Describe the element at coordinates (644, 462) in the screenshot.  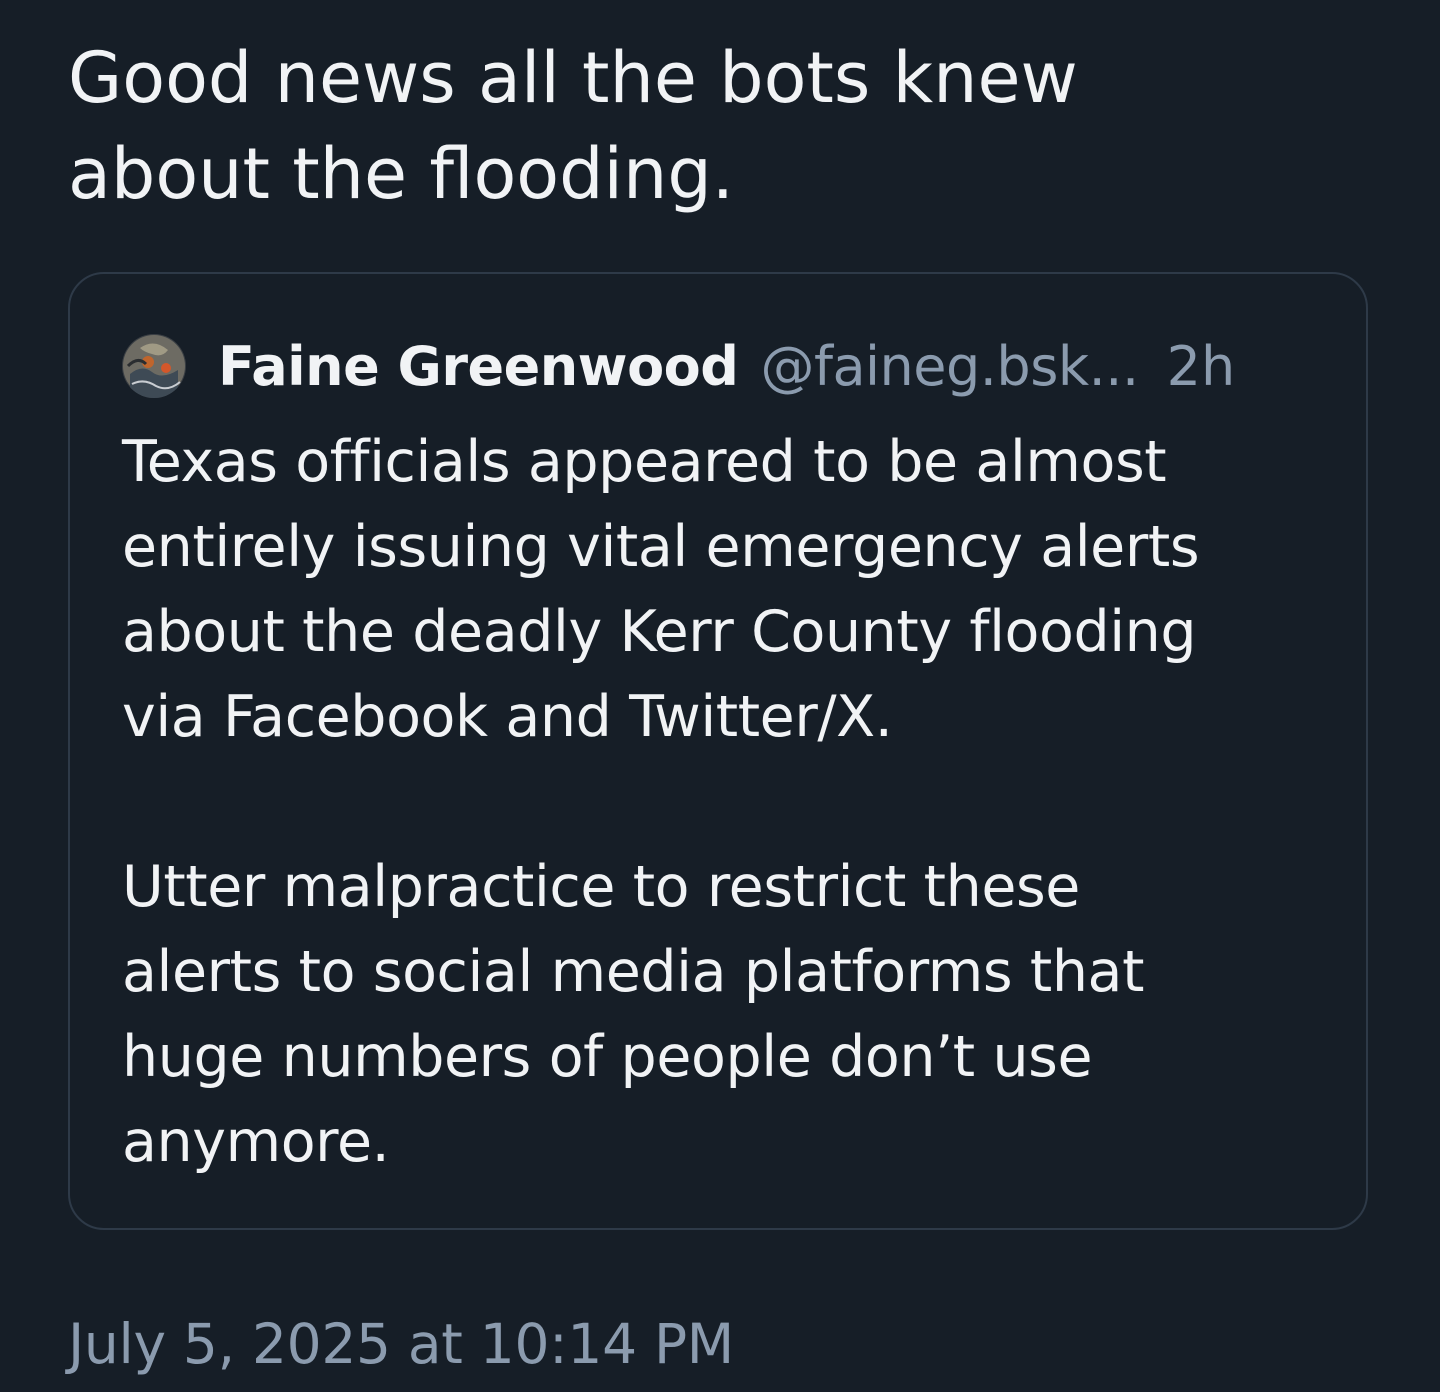
I see `quoted-text-line: Texas officials appeared to be almost` at that location.